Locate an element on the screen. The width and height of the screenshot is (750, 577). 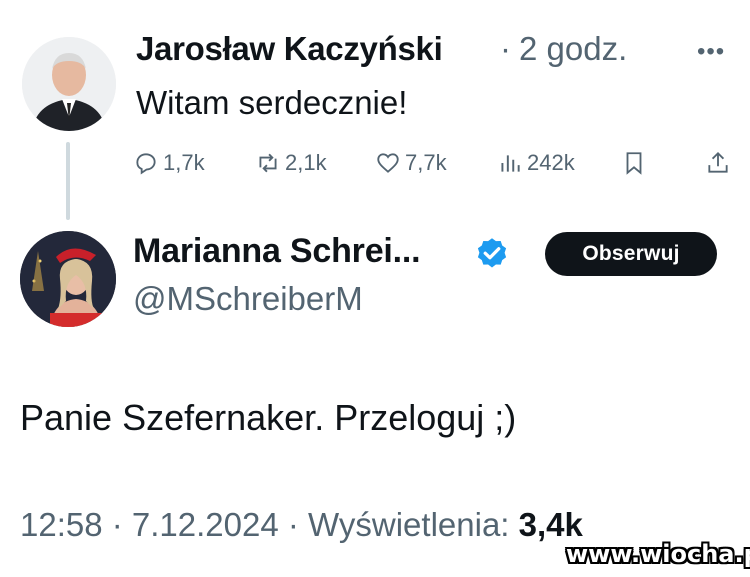
avatar-jaroslaw is located at coordinates (69, 84).